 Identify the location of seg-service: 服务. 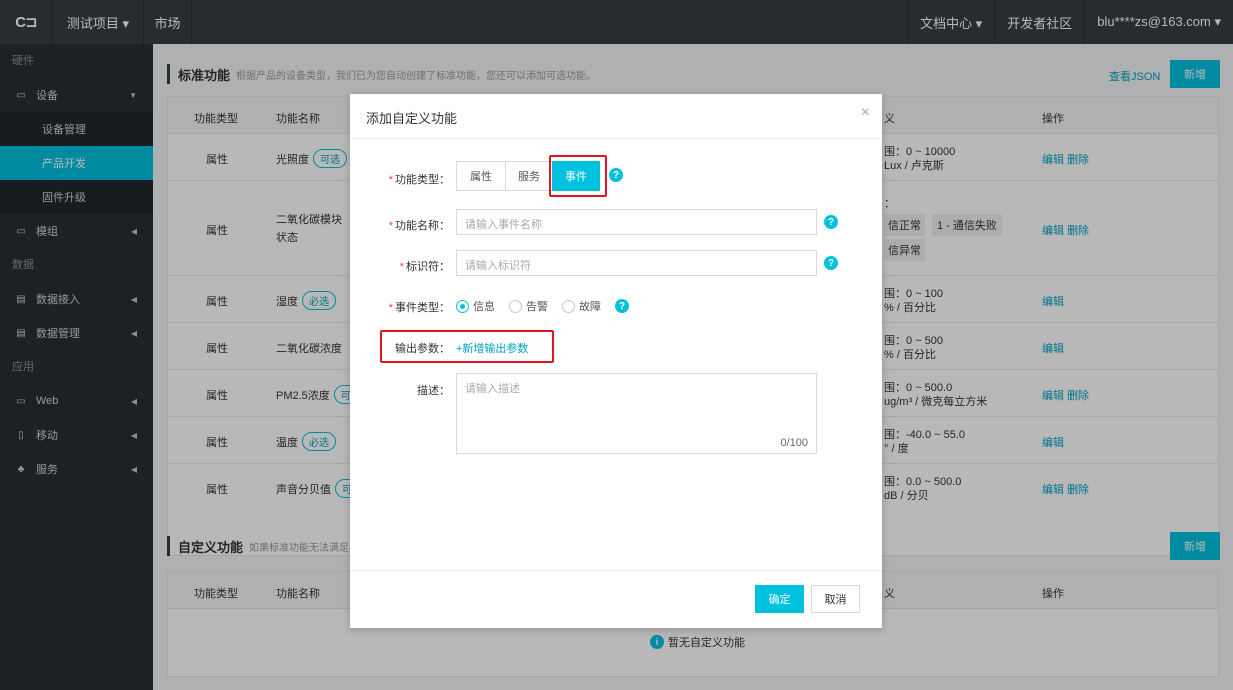
(529, 176).